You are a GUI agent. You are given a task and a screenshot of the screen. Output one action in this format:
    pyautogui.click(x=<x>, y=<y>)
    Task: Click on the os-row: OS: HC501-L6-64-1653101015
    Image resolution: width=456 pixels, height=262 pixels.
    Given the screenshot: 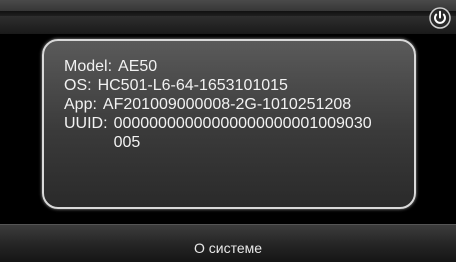 What is the action you would take?
    pyautogui.click(x=229, y=85)
    